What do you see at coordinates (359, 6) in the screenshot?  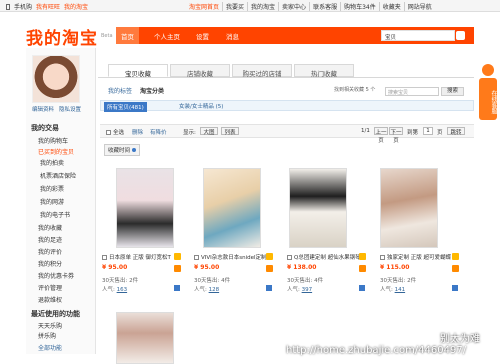 I see `topbar-cart-link: 购物车34件` at bounding box center [359, 6].